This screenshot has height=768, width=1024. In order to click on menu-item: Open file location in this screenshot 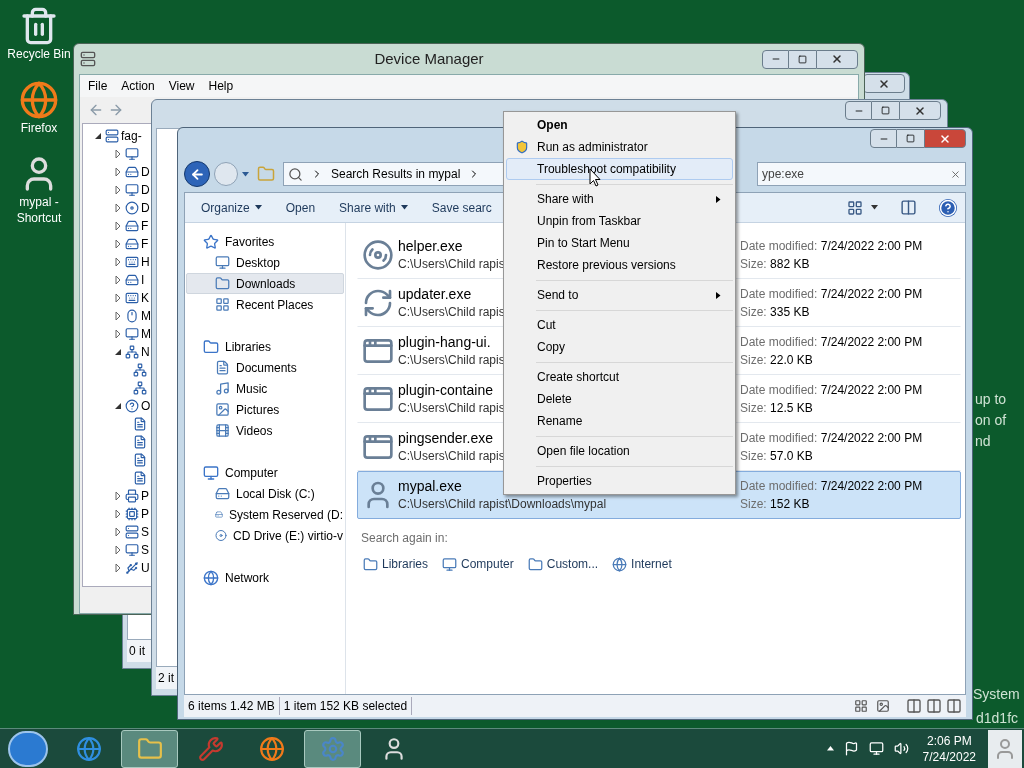, I will do `click(619, 451)`.